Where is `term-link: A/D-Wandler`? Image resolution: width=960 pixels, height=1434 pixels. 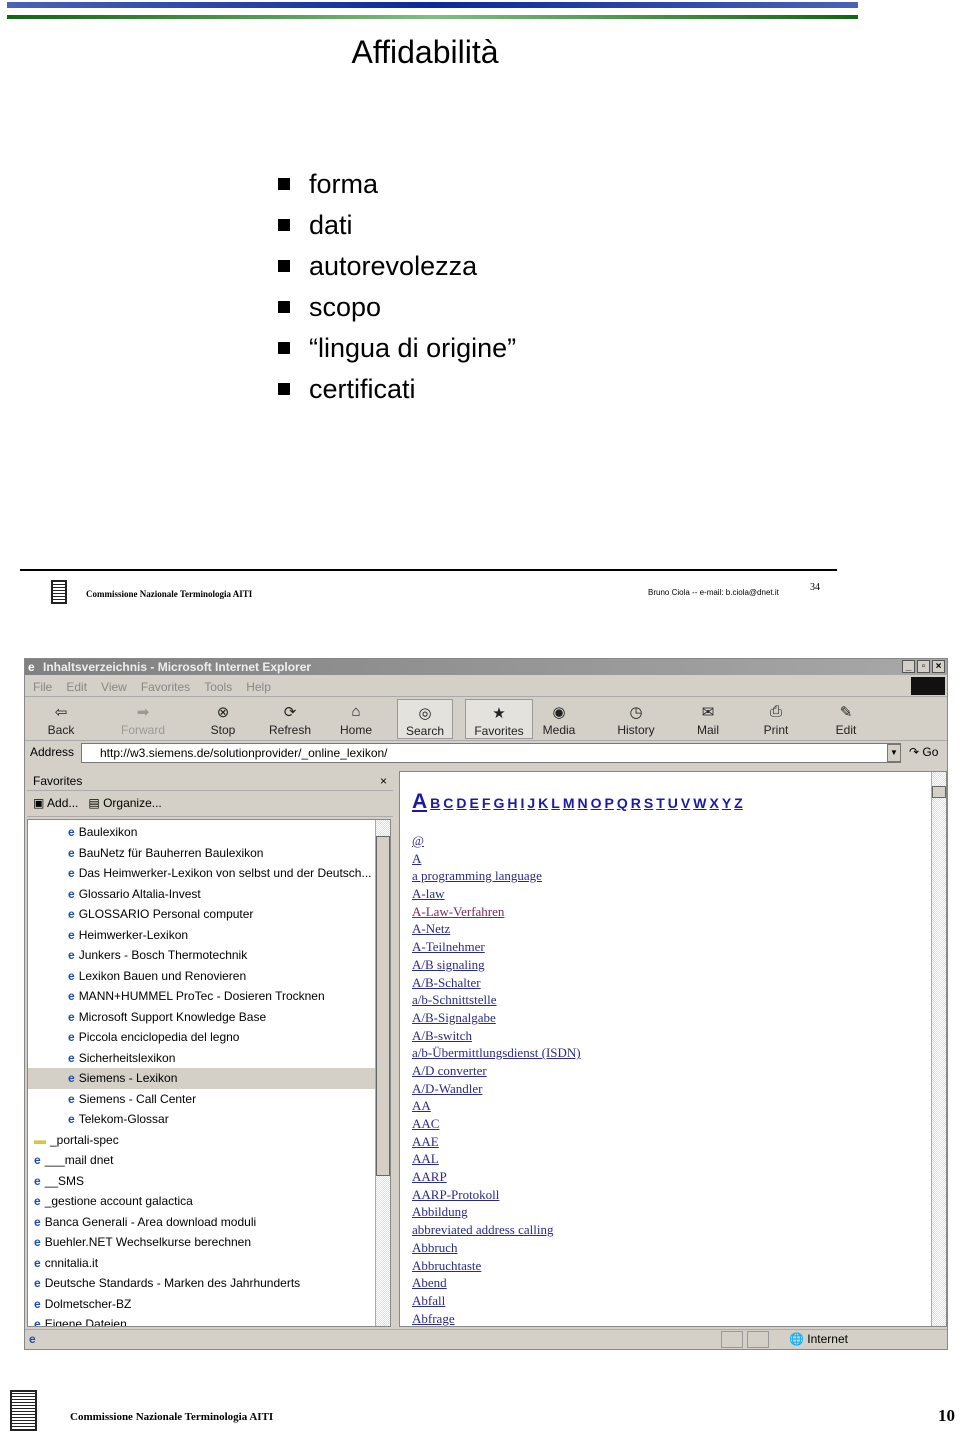 term-link: A/D-Wandler is located at coordinates (496, 1089).